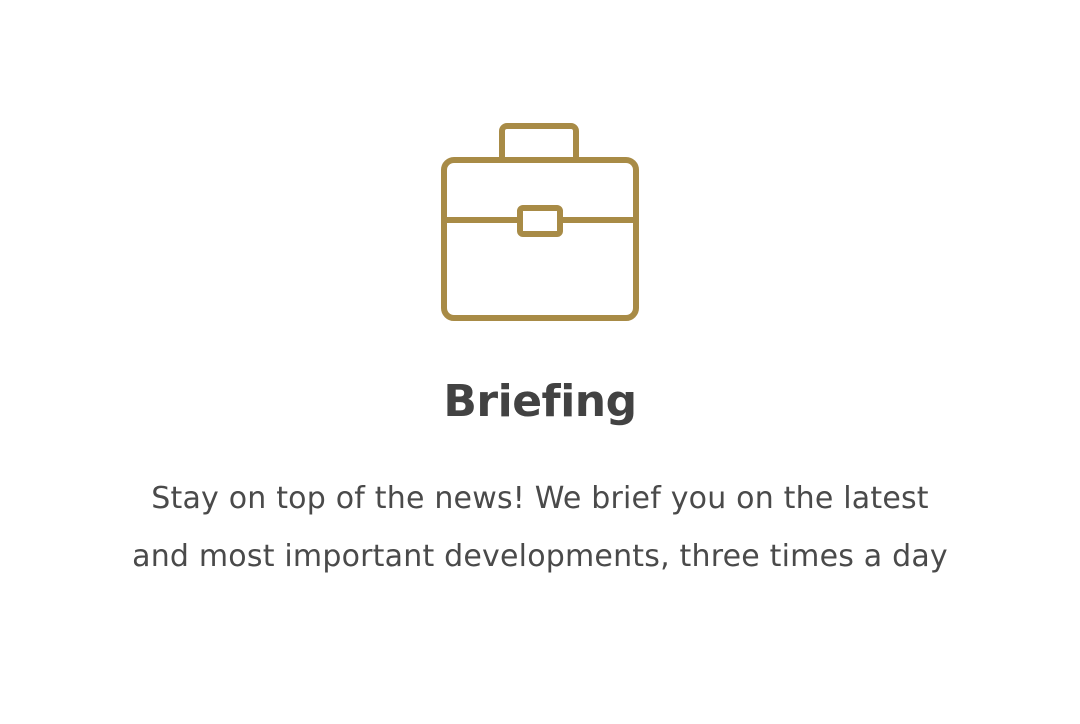 The image size is (1080, 724). What do you see at coordinates (540, 222) in the screenshot?
I see `briefcase-icon` at bounding box center [540, 222].